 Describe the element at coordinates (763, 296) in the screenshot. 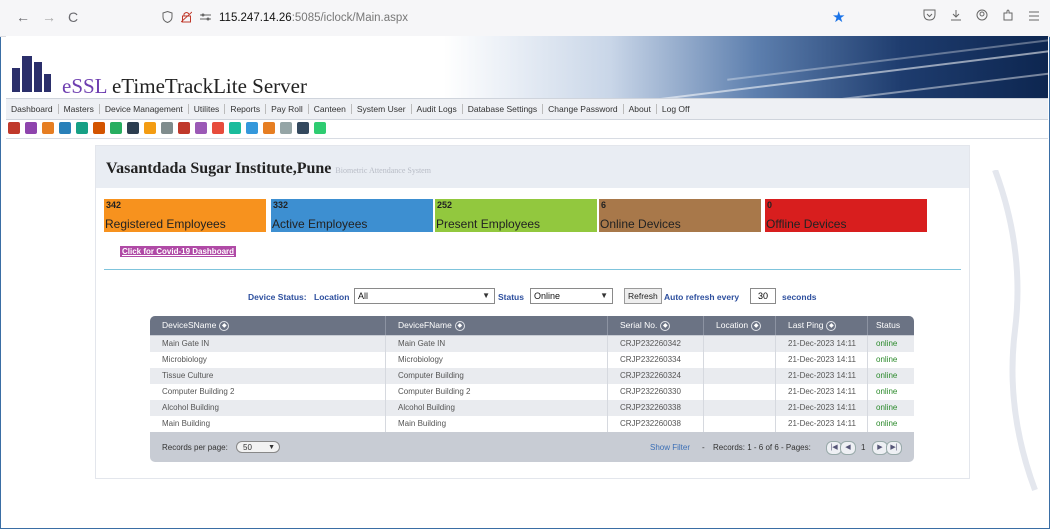

I see `refresh-interval-input: 30` at that location.